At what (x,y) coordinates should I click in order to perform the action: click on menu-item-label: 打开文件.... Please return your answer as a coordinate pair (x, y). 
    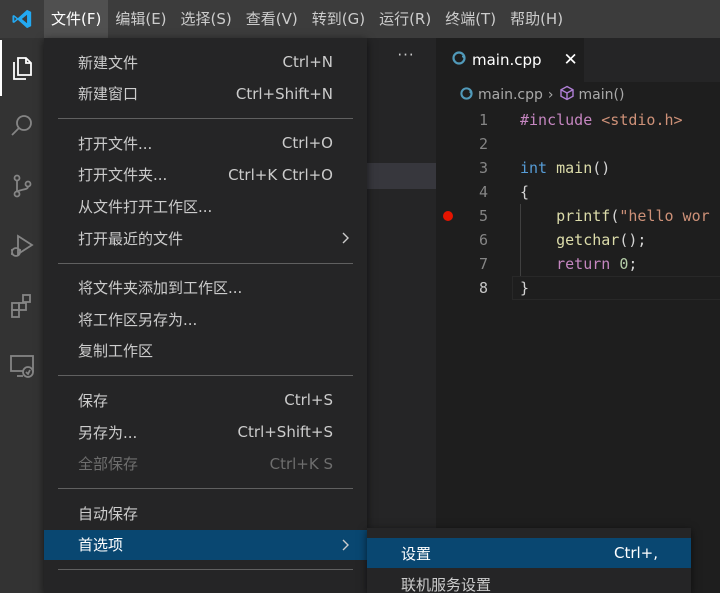
    Looking at the image, I should click on (115, 143).